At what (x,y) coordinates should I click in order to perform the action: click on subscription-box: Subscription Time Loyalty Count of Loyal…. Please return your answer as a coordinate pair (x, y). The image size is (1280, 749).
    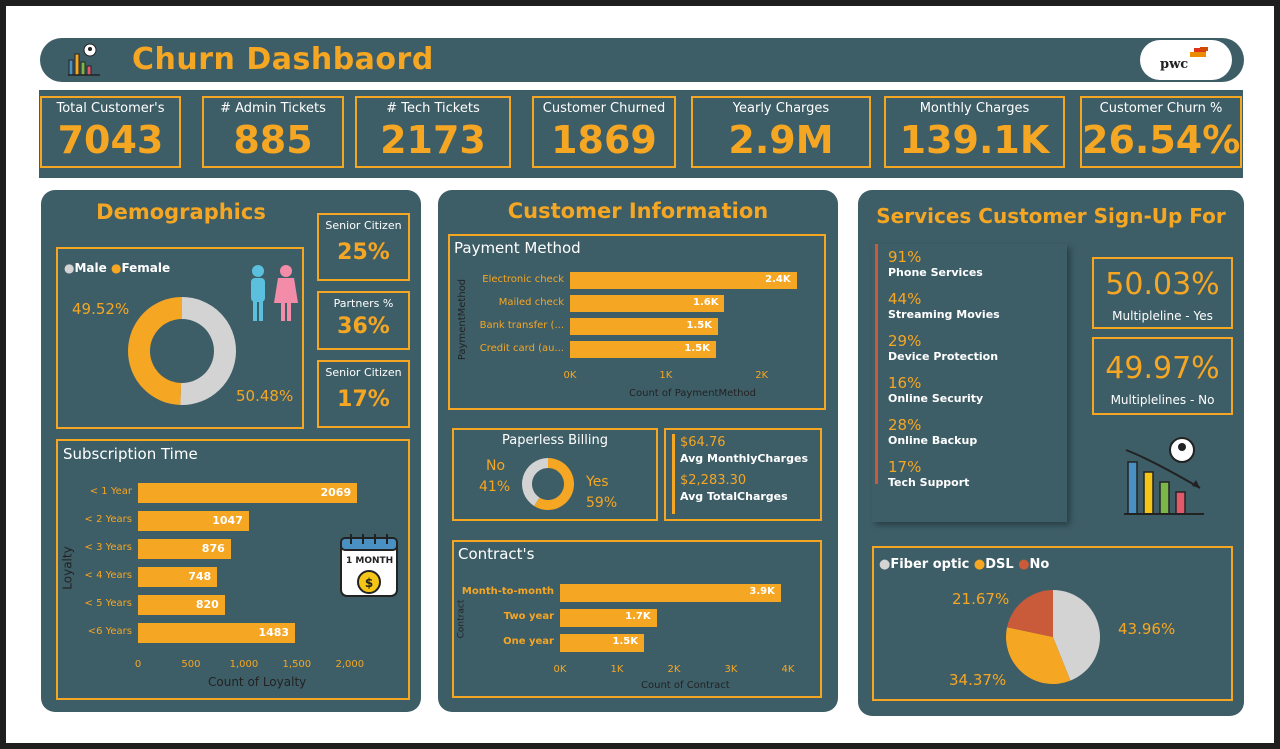
    Looking at the image, I should click on (233, 569).